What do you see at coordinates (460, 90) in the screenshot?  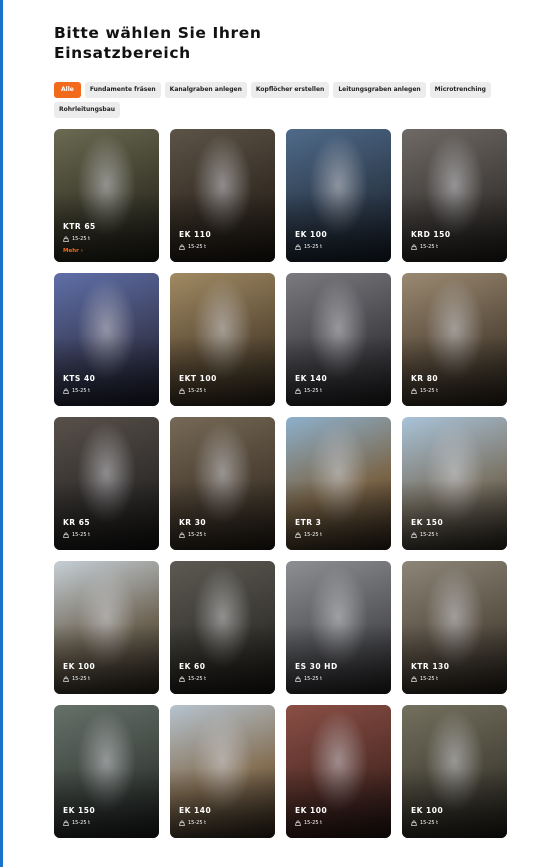 I see `filter-chip: Microtrenching` at bounding box center [460, 90].